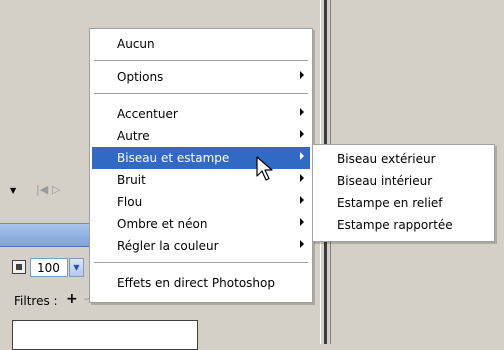 This screenshot has width=504, height=350. I want to click on mouse-pointer-icon, so click(264, 168).